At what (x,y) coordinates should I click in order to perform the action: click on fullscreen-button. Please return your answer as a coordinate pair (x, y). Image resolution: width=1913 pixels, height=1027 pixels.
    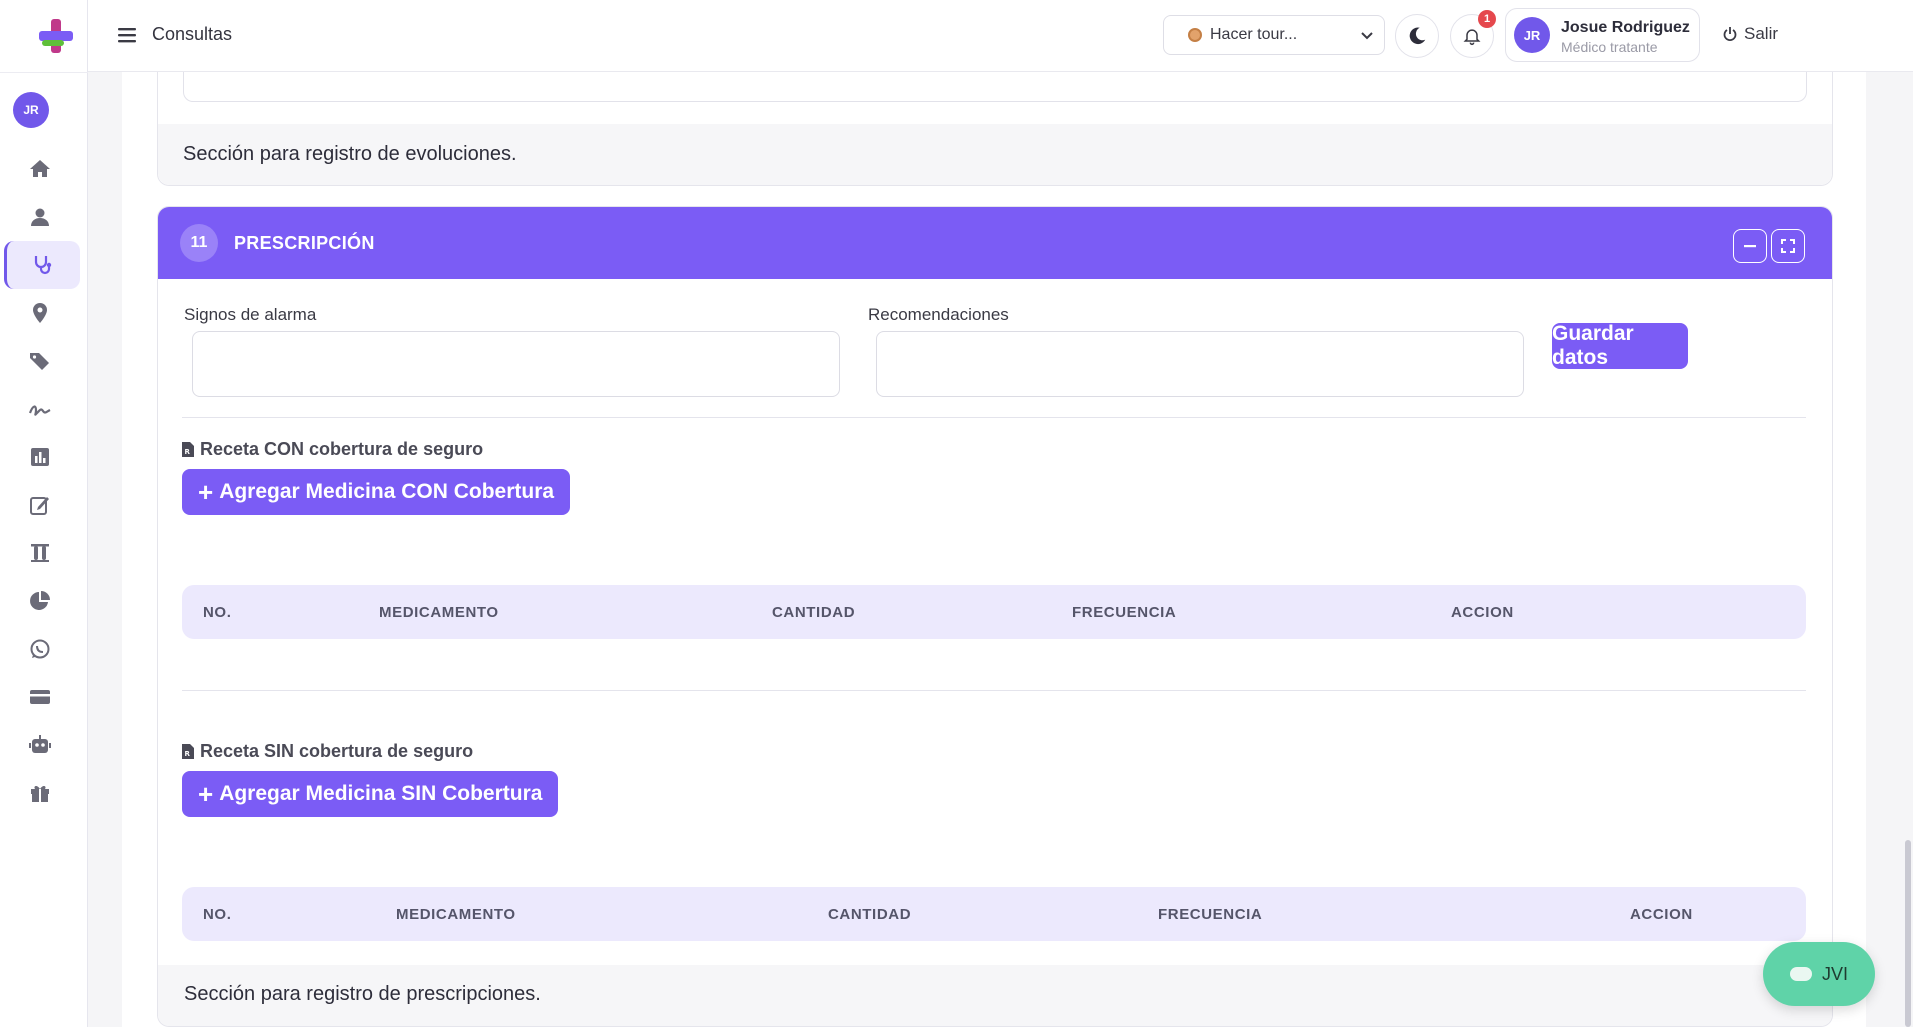
    Looking at the image, I should click on (1788, 246).